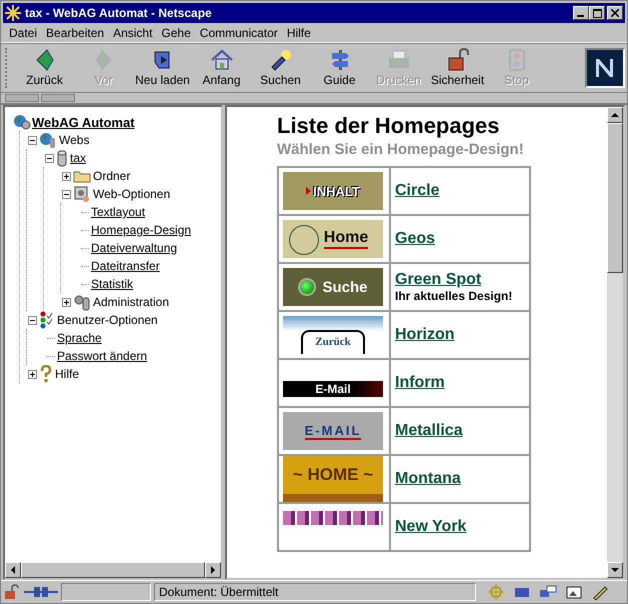 This screenshot has width=628, height=604. Describe the element at coordinates (131, 302) in the screenshot. I see `tree-item: Administration` at that location.